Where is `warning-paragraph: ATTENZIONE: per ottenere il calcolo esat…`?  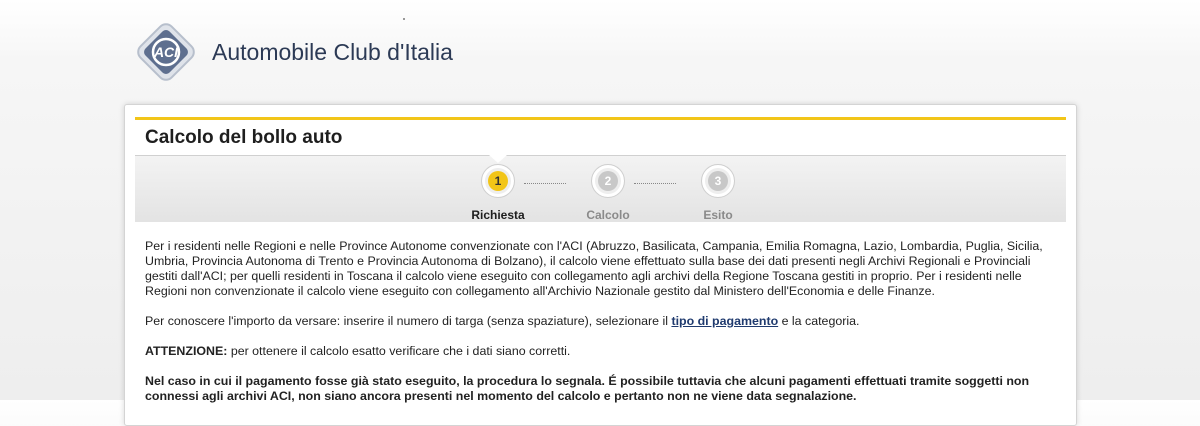
warning-paragraph: ATTENZIONE: per ottenere il calcolo esat… is located at coordinates (597, 351).